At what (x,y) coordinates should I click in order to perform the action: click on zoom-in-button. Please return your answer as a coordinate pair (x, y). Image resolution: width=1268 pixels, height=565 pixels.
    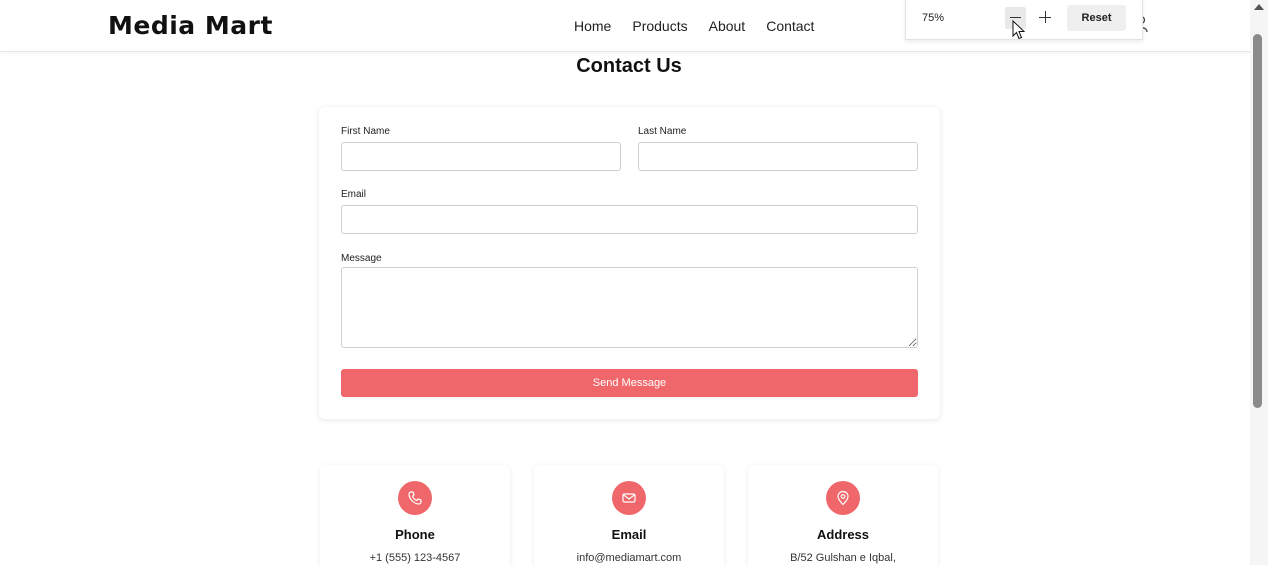
    Looking at the image, I should click on (1045, 17).